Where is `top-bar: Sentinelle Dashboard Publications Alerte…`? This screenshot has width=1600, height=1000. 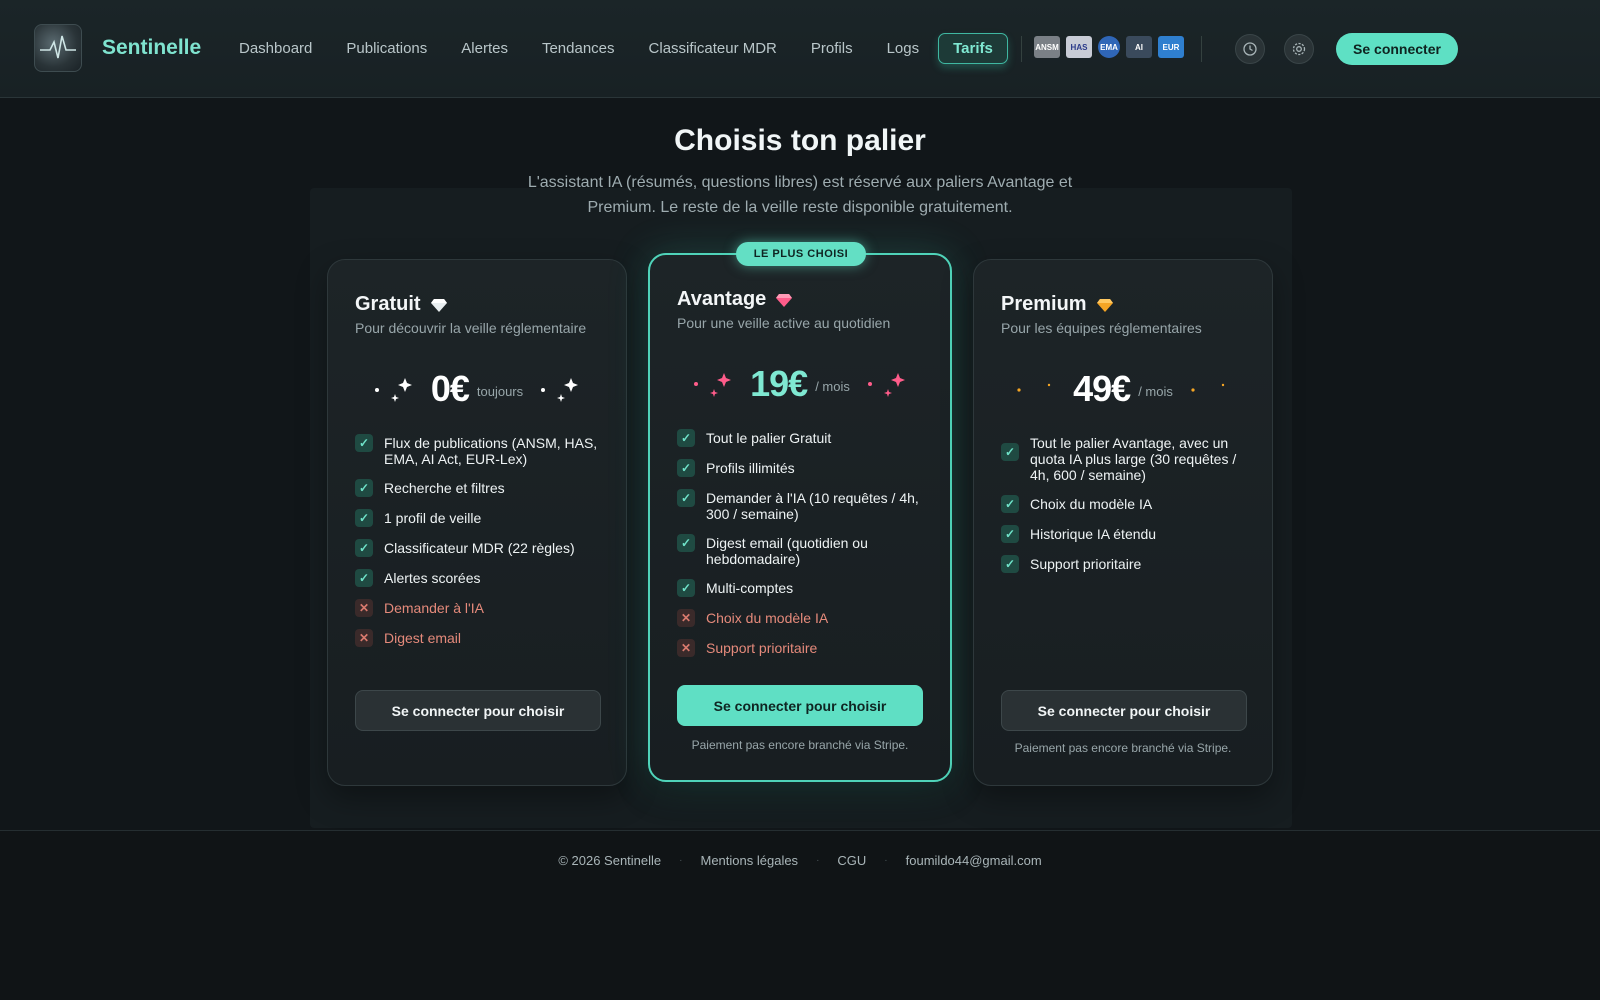 top-bar: Sentinelle Dashboard Publications Alerte… is located at coordinates (800, 49).